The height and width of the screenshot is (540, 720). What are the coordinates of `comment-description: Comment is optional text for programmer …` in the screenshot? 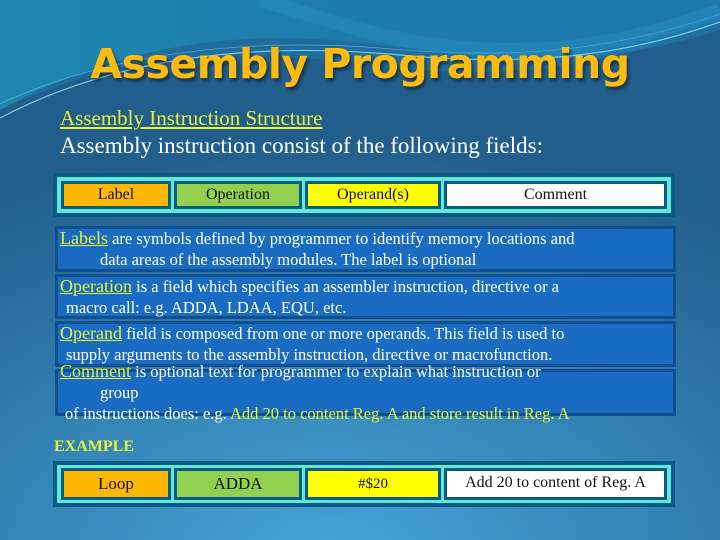 It's located at (370, 392).